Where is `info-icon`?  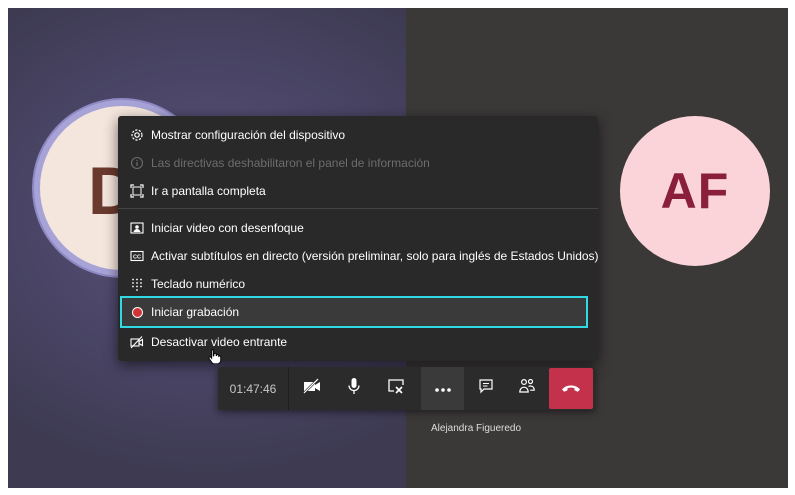
info-icon is located at coordinates (137, 163).